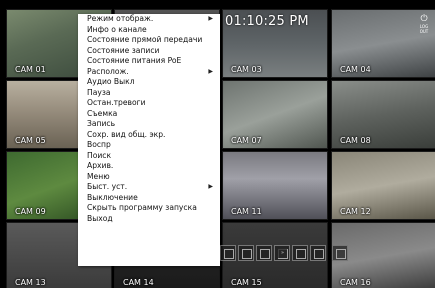 This screenshot has height=288, width=435. Describe the element at coordinates (282, 253) in the screenshot. I see `launcher-page-button: »` at that location.